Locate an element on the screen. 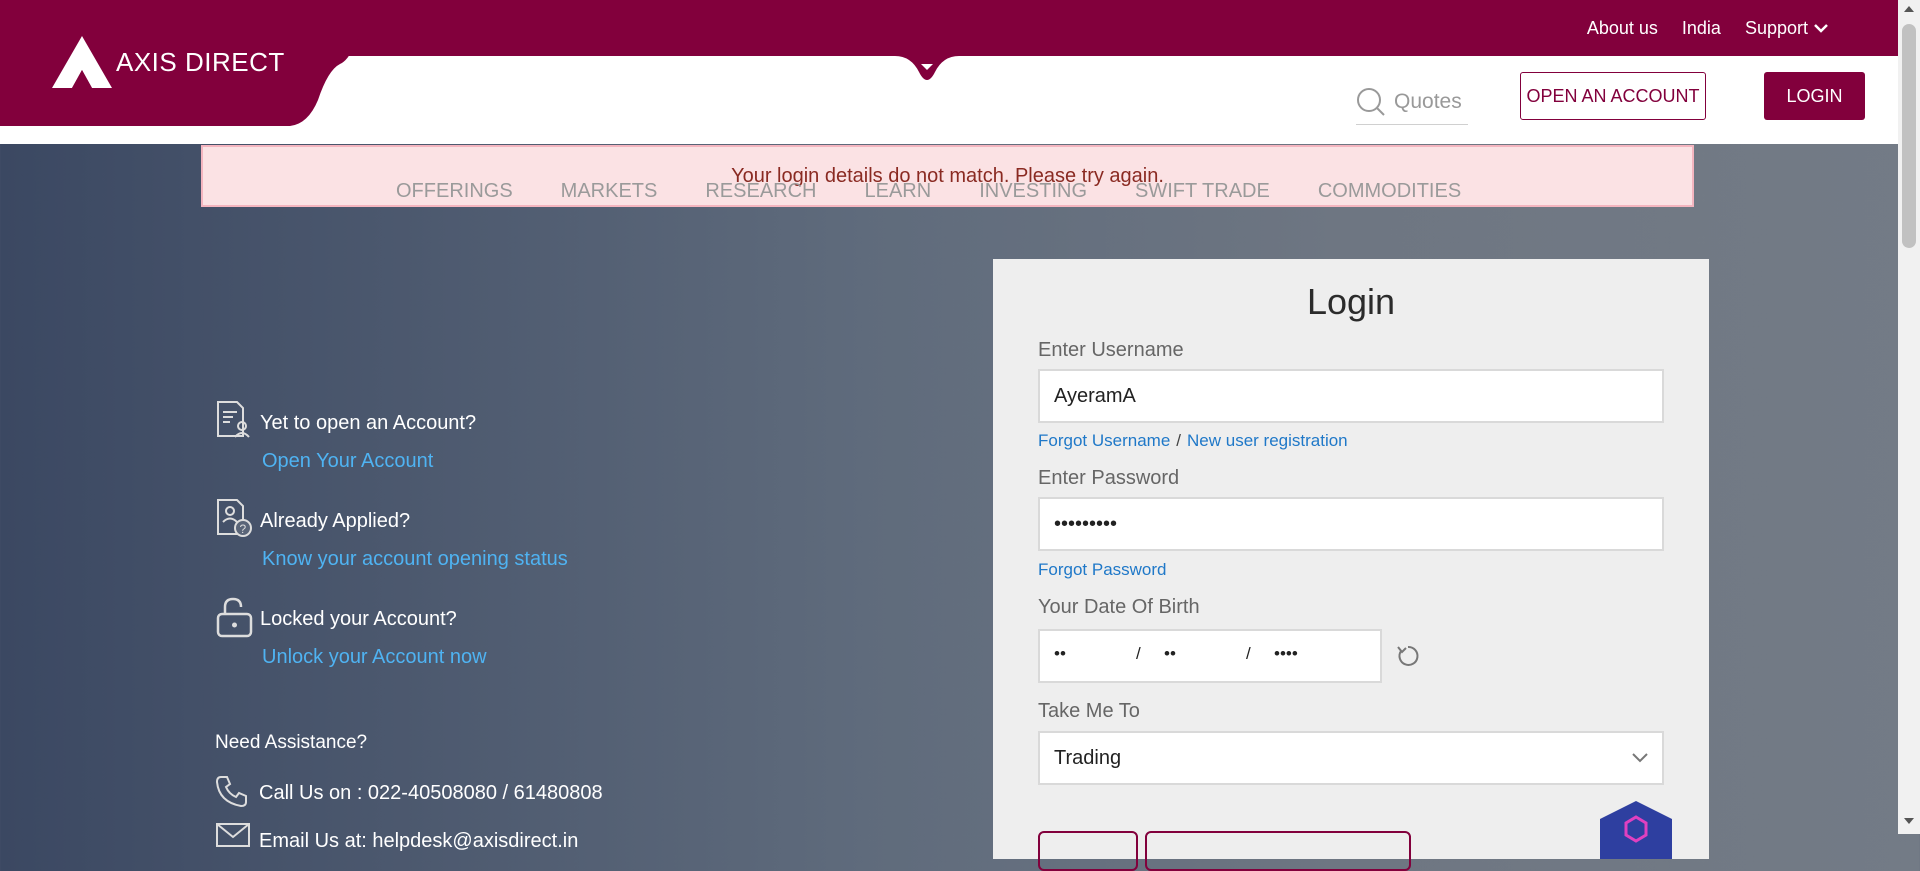  nav-investing: INVESTING is located at coordinates (1033, 191).